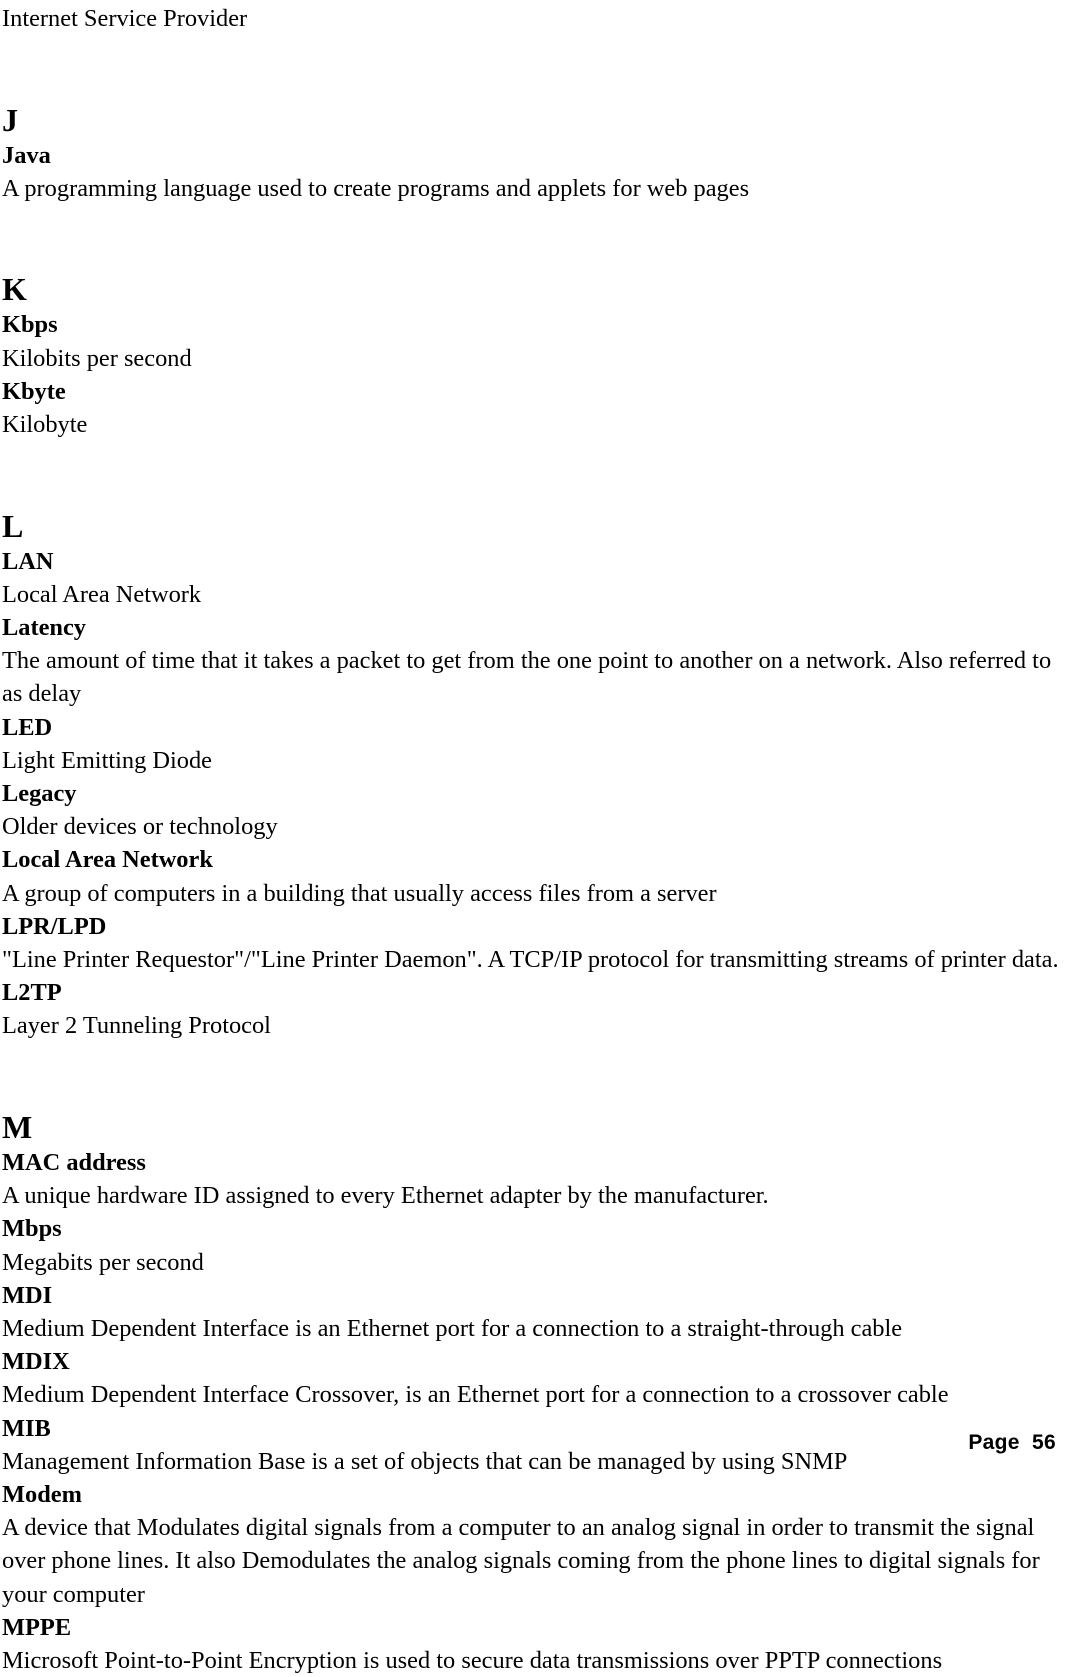 The height and width of the screenshot is (1677, 1066). Describe the element at coordinates (26, 155) in the screenshot. I see `glossary-term-java: Java` at that location.